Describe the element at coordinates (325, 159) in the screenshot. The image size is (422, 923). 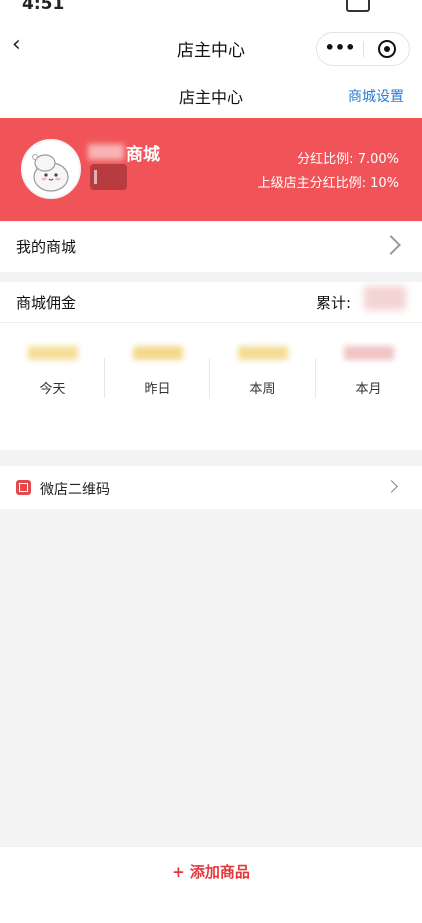
I see `dividend-ratio-label: 分红比例:` at that location.